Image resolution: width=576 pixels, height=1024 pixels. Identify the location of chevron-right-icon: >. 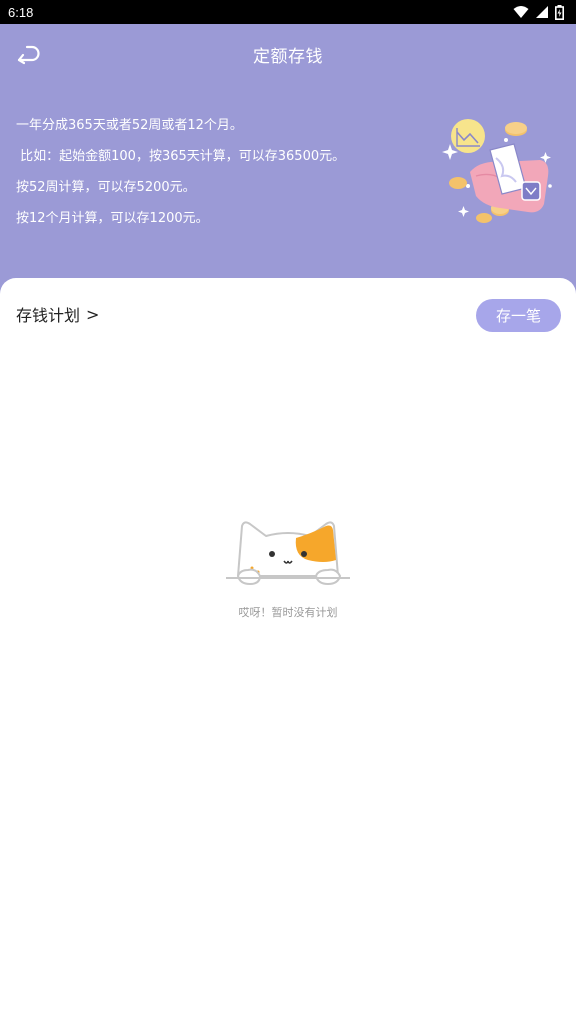
(93, 314).